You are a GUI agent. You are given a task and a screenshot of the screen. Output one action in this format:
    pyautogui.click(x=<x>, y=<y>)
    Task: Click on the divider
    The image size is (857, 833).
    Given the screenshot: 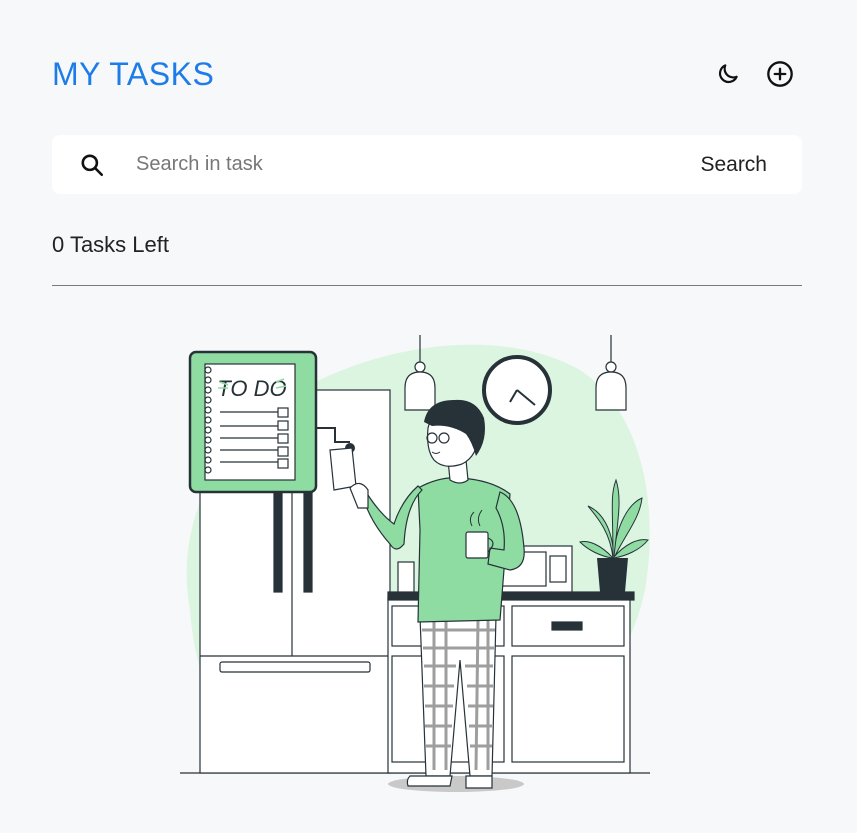 What is the action you would take?
    pyautogui.click(x=427, y=285)
    